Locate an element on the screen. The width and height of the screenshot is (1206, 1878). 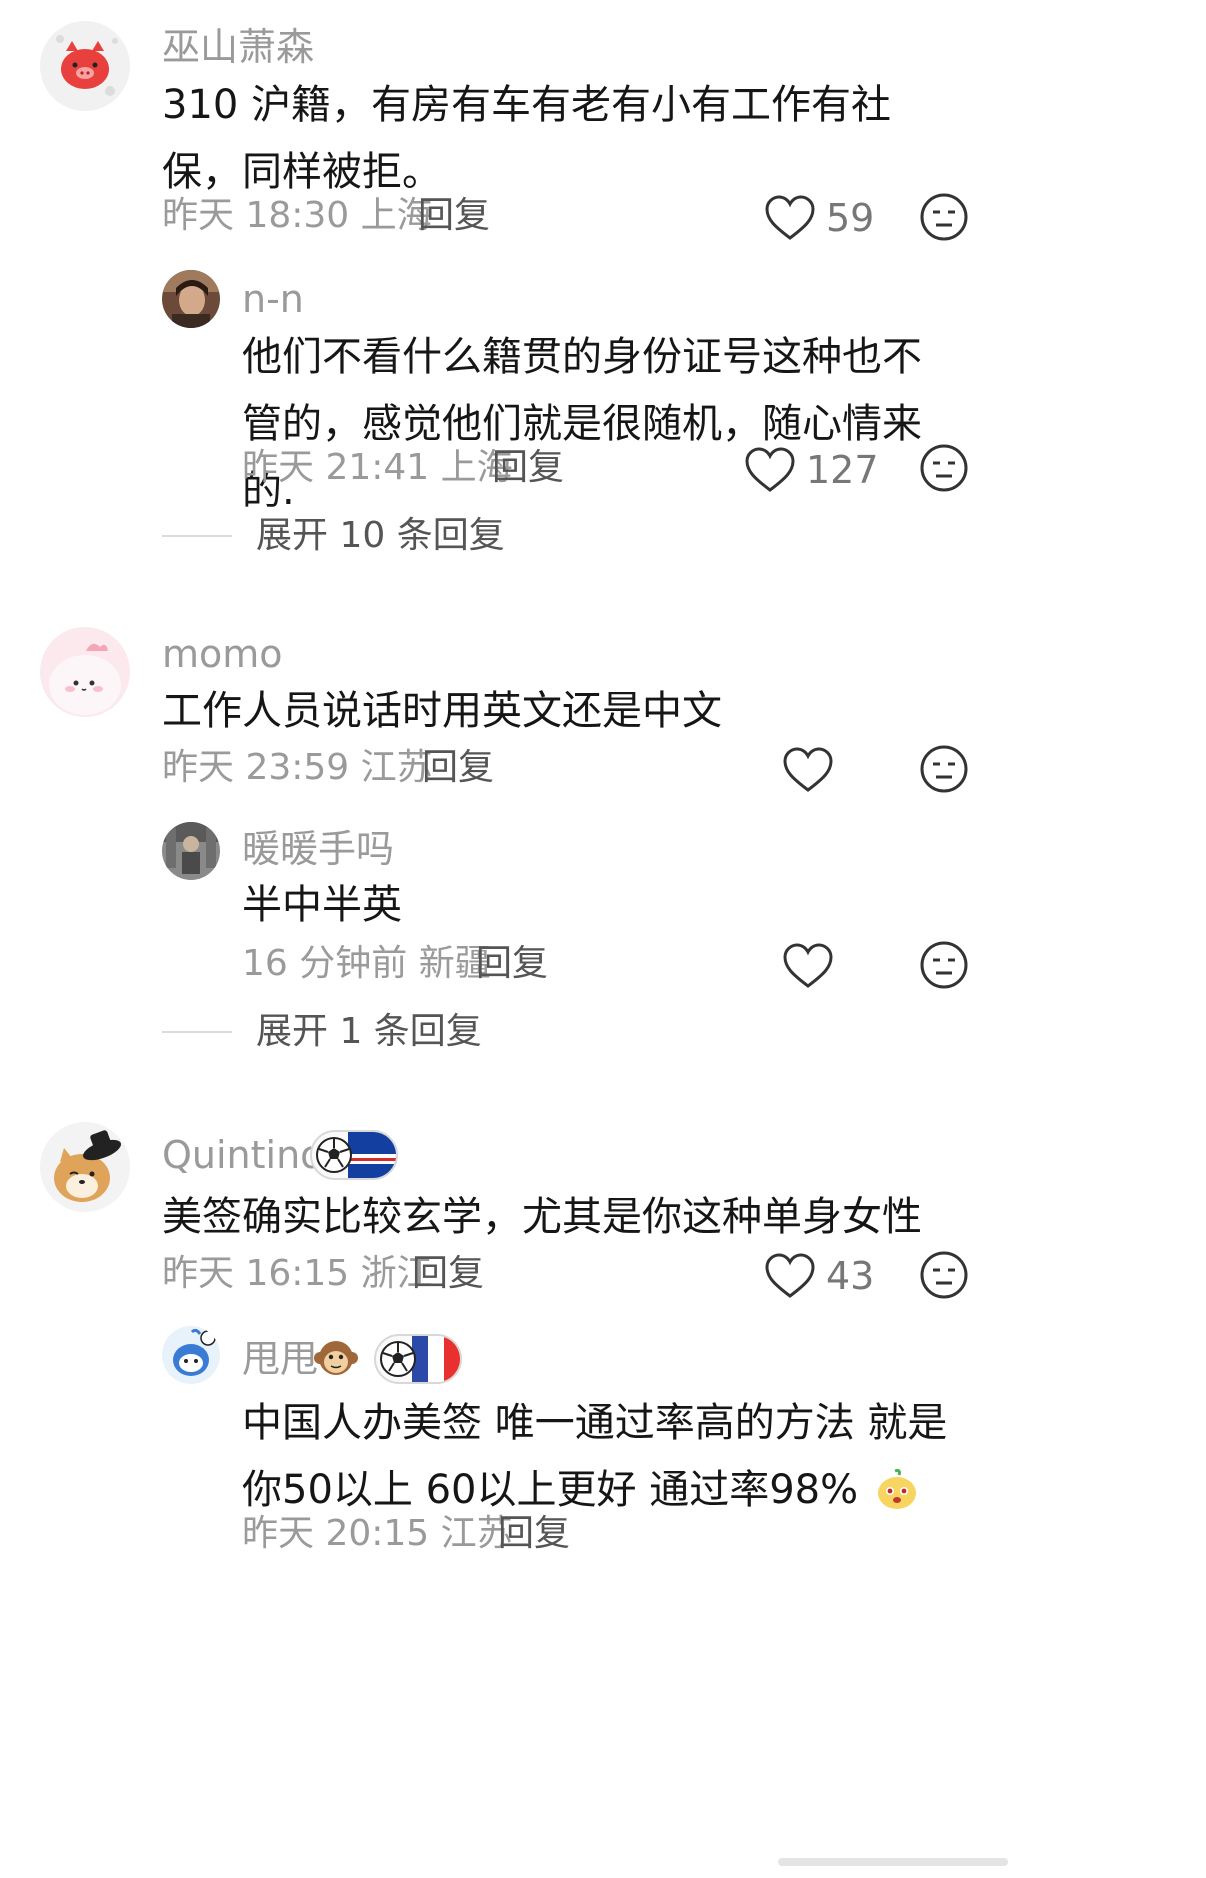
soccer-ball-france-flag-icon is located at coordinates (420, 1359).